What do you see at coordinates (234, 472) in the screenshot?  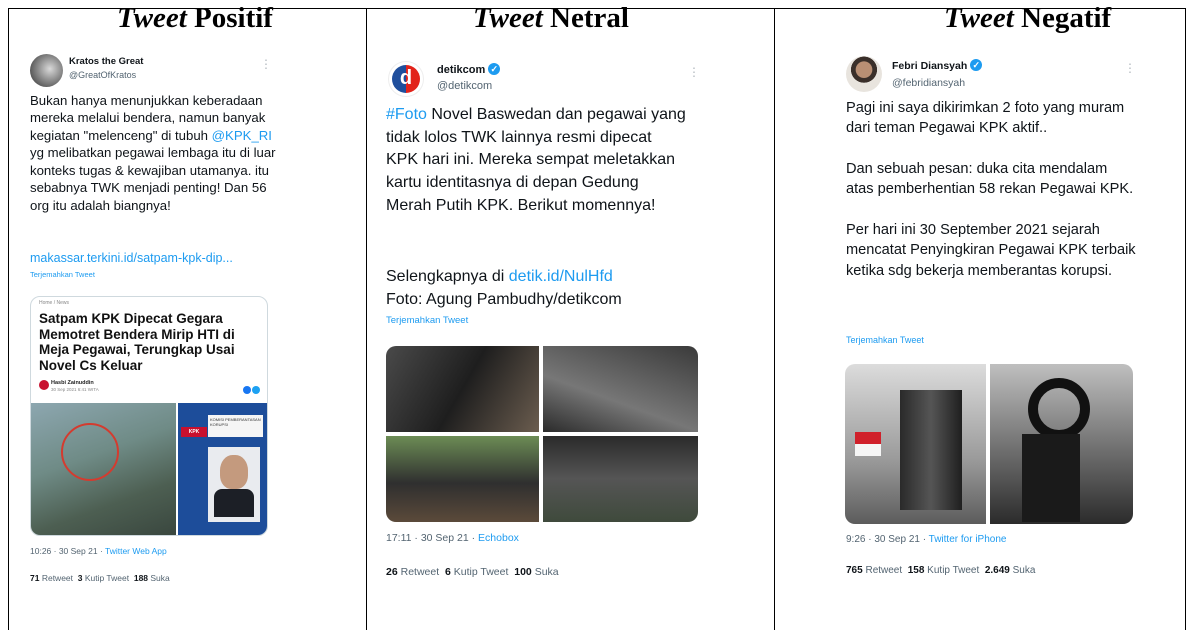 I see `portrait-face` at bounding box center [234, 472].